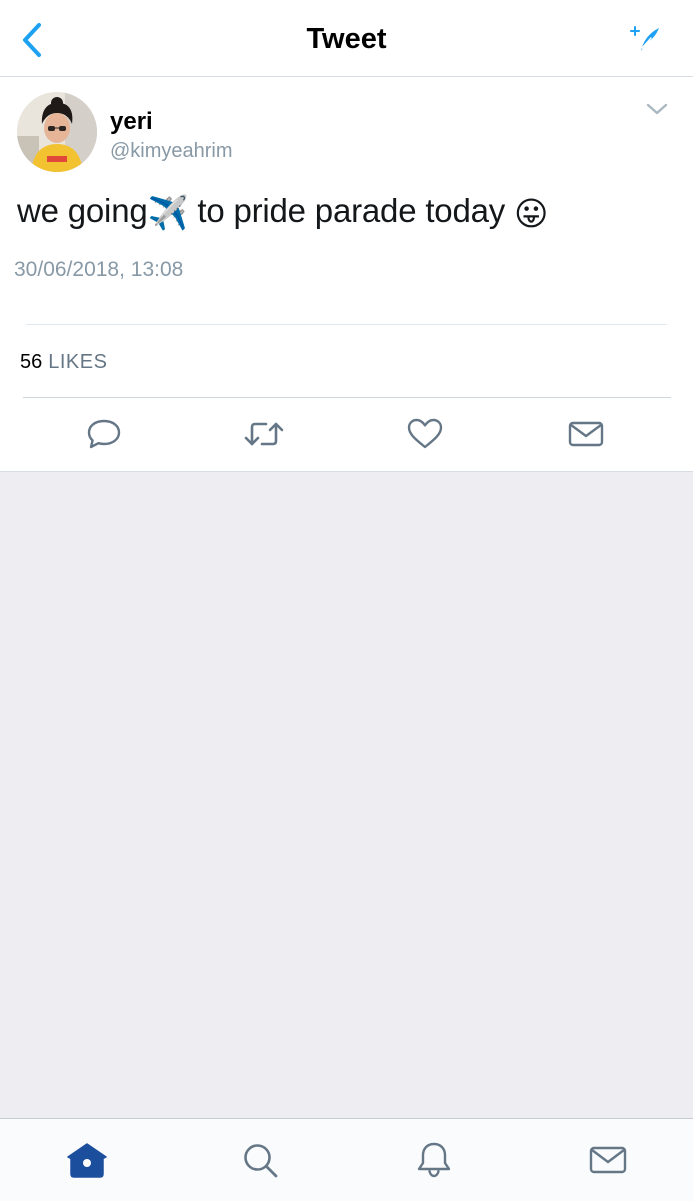  I want to click on tweet-text: we going✈️ to pride parade today 😛, so click(282, 212).